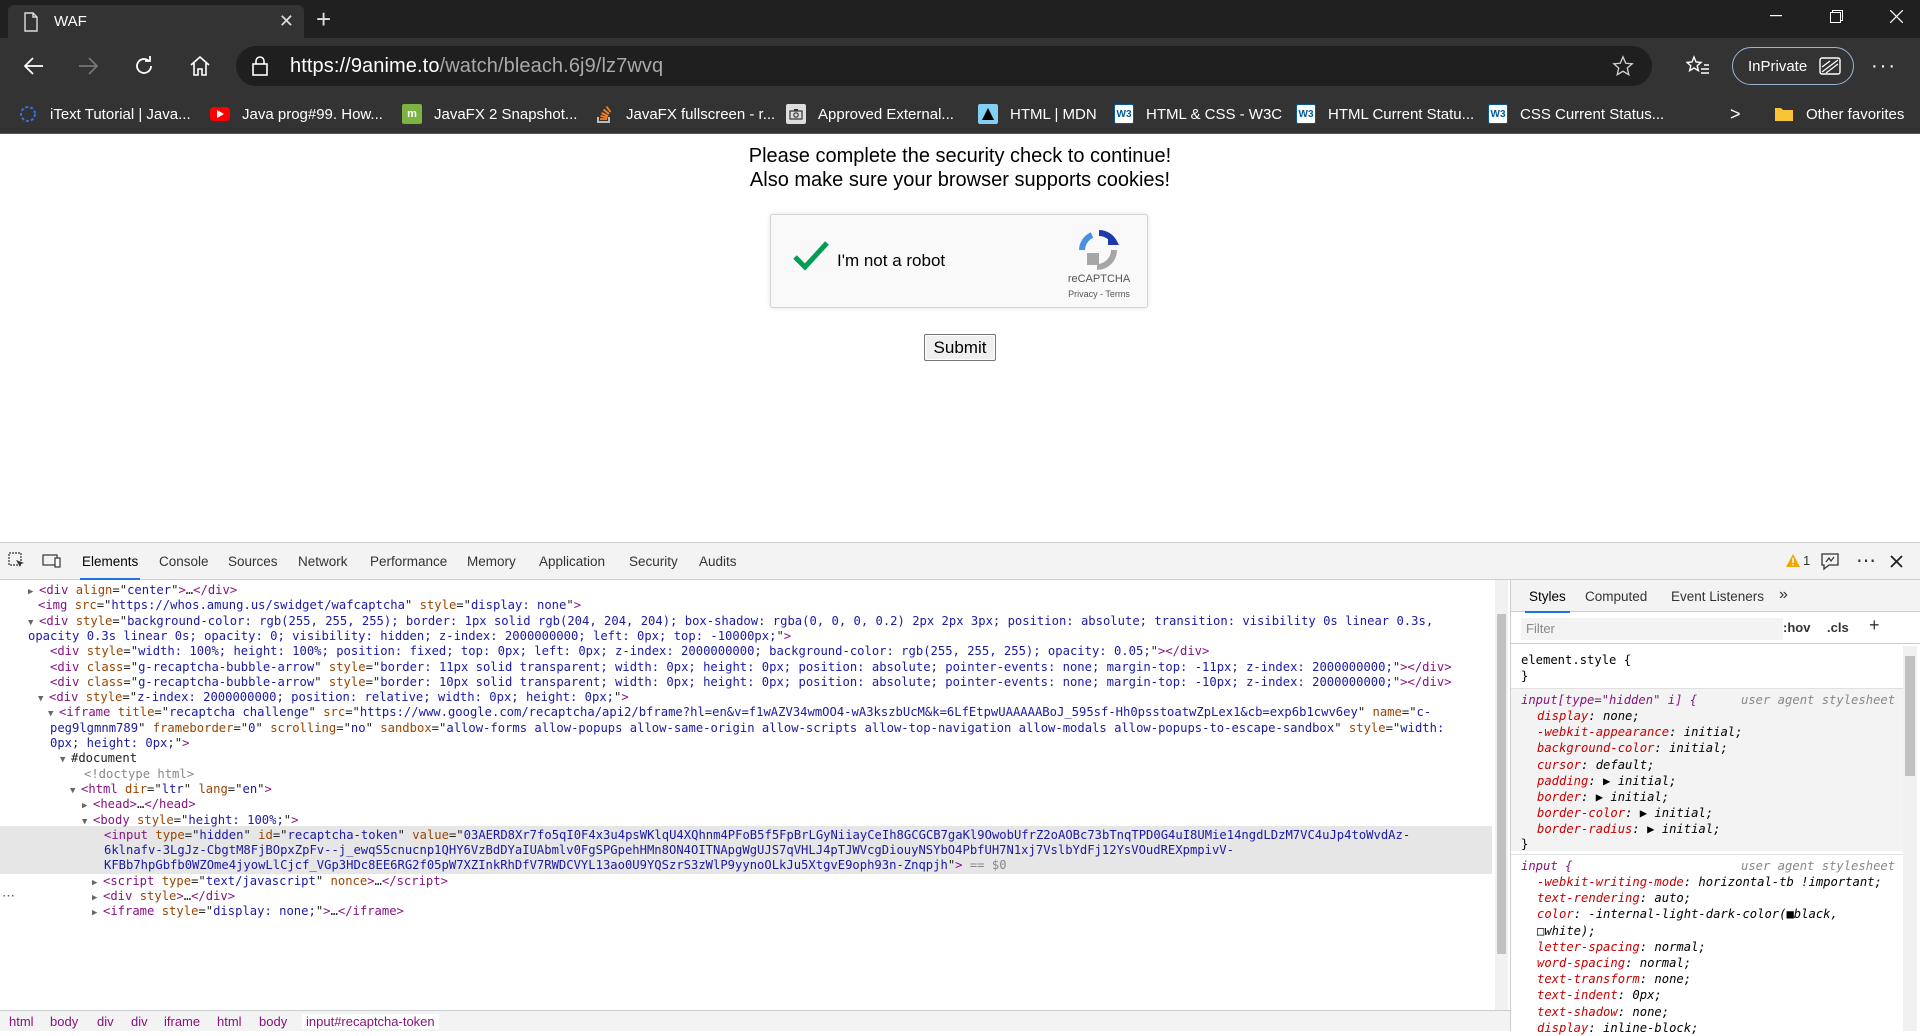 This screenshot has height=1036, width=1920. Describe the element at coordinates (1839, 114) in the screenshot. I see `other-favorites-folder: Other favorites` at that location.